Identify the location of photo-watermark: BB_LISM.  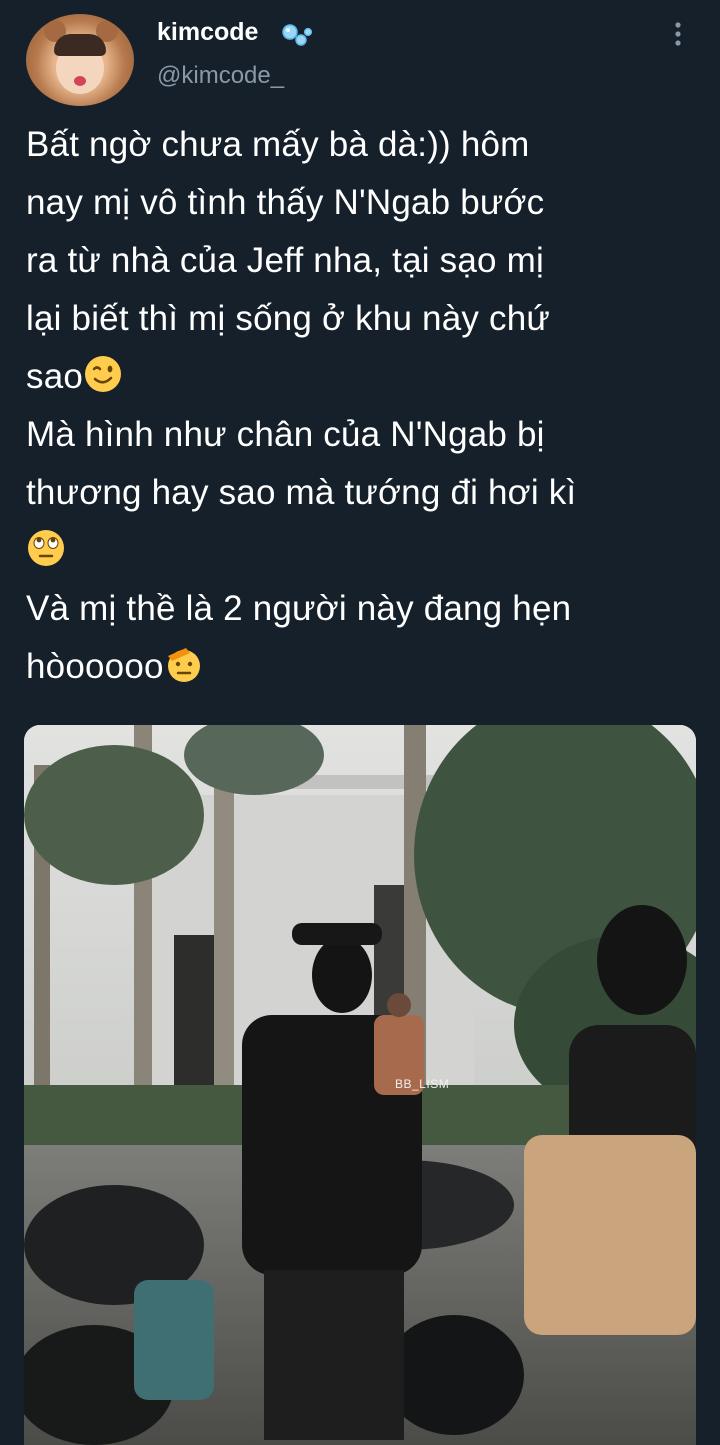
(422, 1084).